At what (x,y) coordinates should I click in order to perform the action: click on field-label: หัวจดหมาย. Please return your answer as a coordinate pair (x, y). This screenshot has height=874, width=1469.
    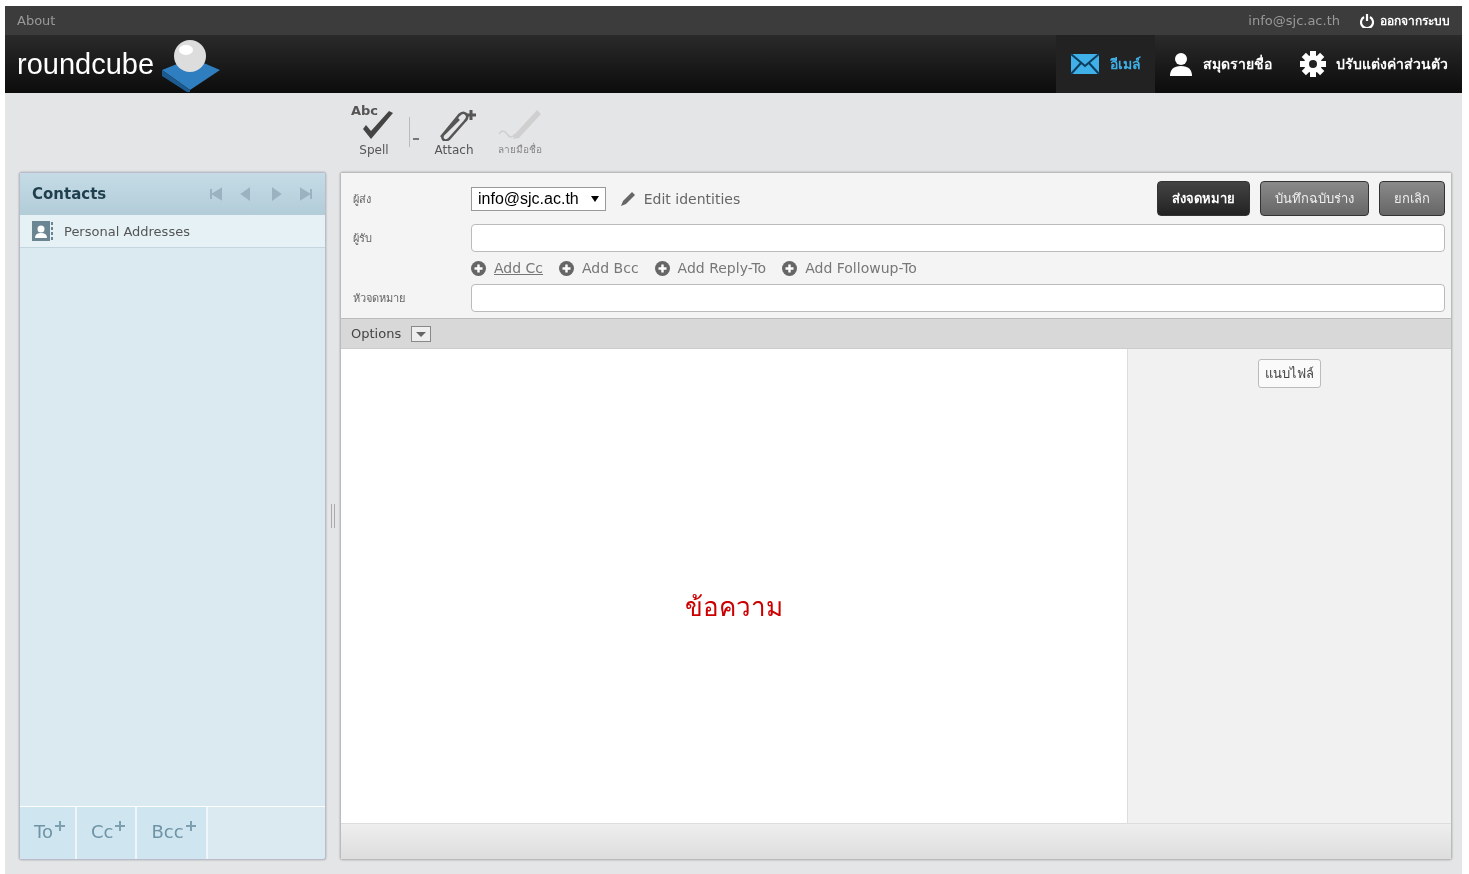
    Looking at the image, I should click on (379, 299).